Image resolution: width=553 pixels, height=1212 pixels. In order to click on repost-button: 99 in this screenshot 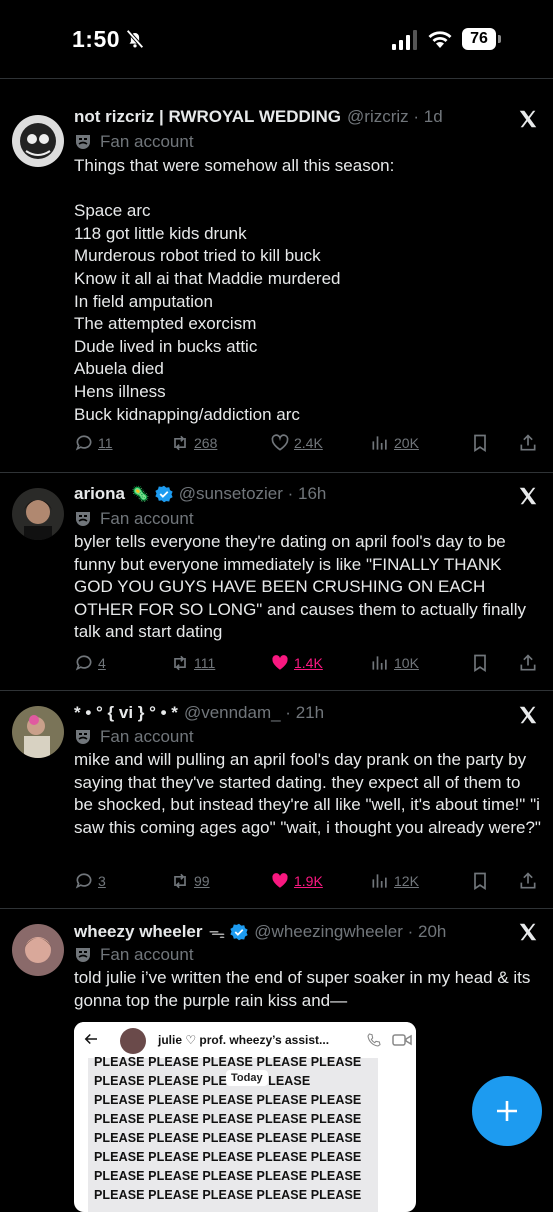, I will do `click(190, 881)`.